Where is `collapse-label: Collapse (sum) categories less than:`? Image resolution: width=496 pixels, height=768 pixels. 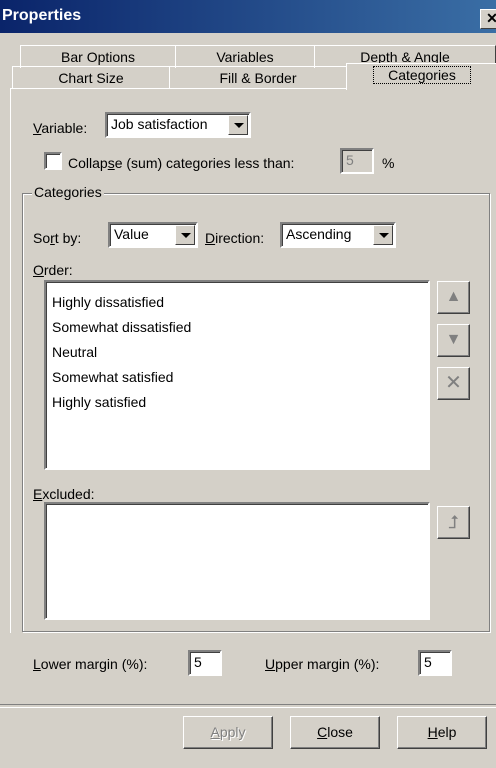 collapse-label: Collapse (sum) categories less than: is located at coordinates (181, 163).